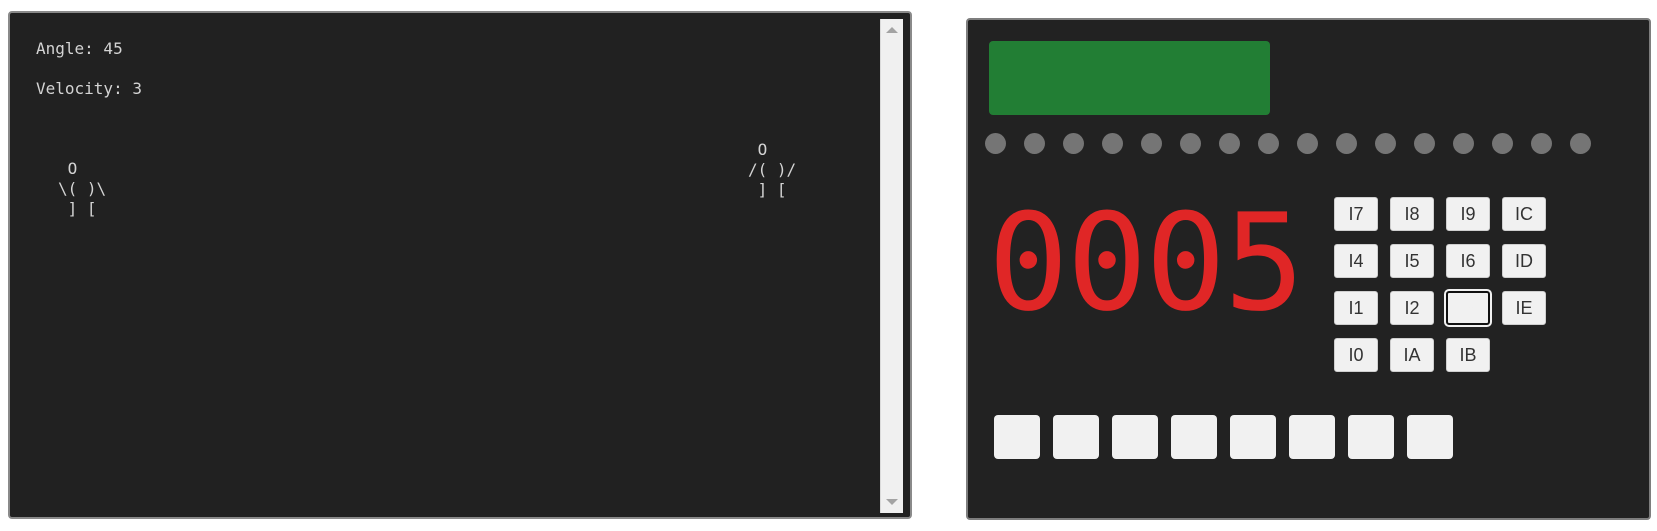 The height and width of the screenshot is (531, 1657). What do you see at coordinates (892, 502) in the screenshot?
I see `scroll-down-arrow-icon` at bounding box center [892, 502].